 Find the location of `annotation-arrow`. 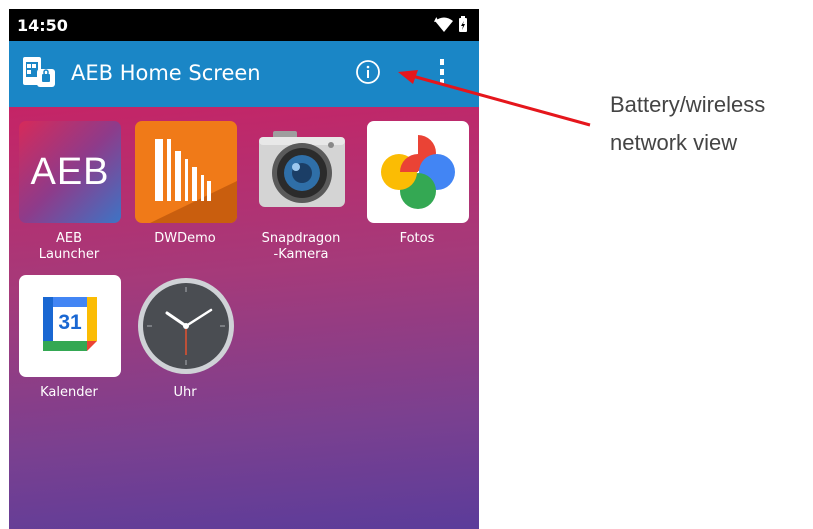

annotation-arrow is located at coordinates (494, 98).